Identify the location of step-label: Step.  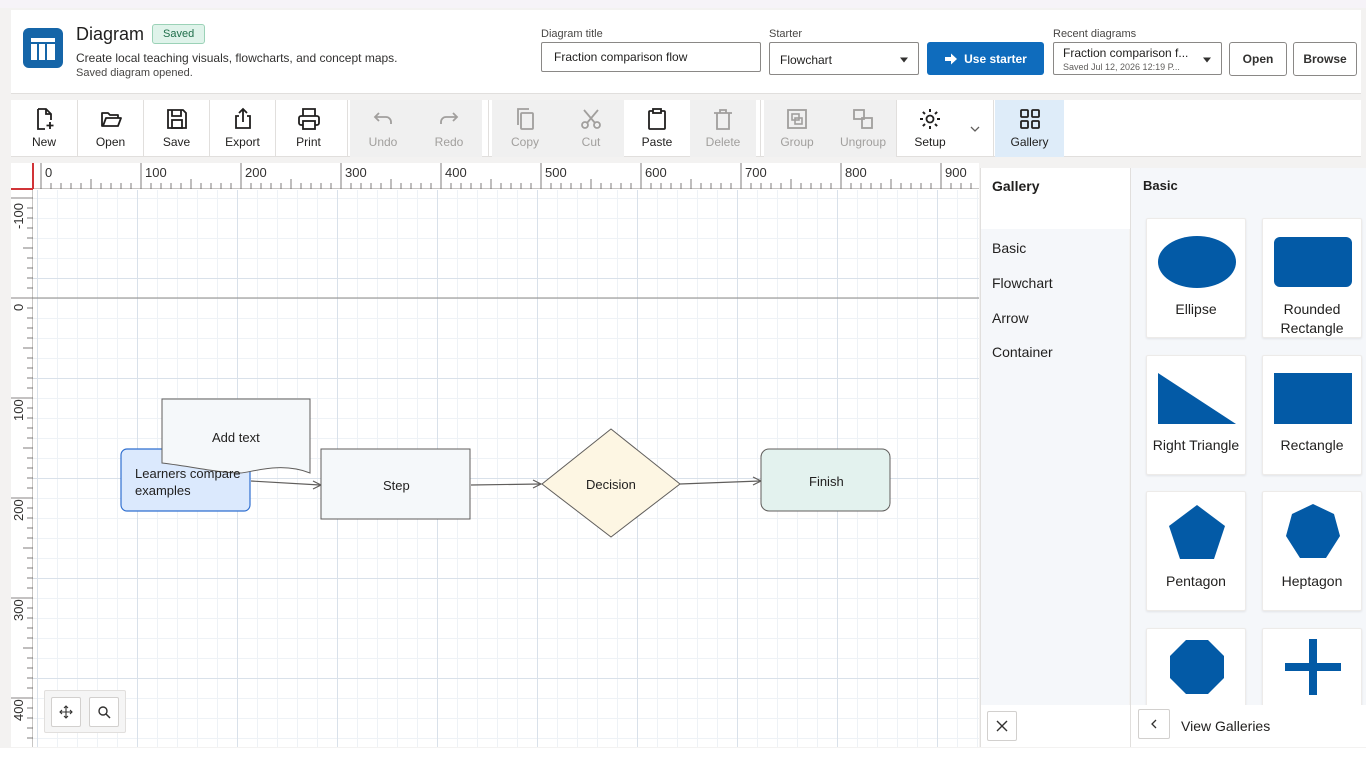
(396, 485).